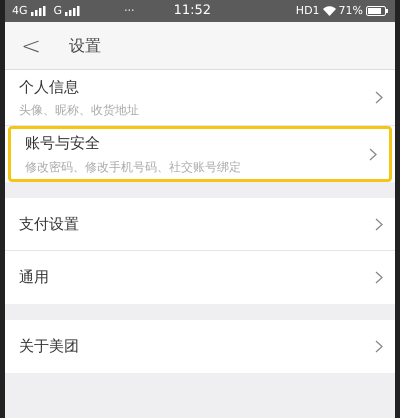  I want to click on row-subtitle: 修改密码、修改手机号码、社交账号绑定, so click(133, 167).